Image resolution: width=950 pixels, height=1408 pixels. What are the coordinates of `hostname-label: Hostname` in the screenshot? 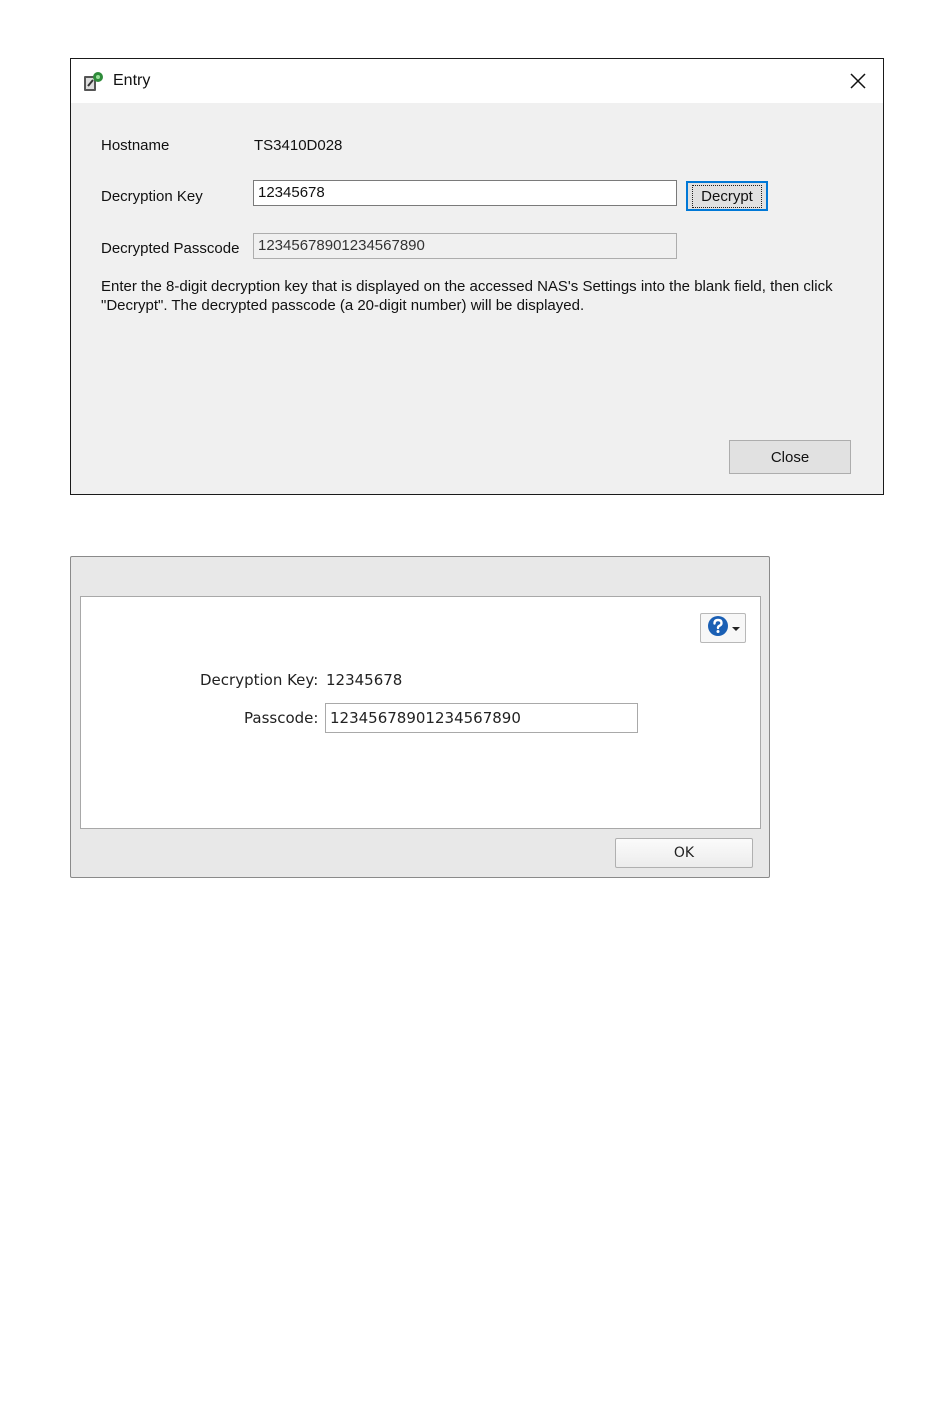 It's located at (135, 145).